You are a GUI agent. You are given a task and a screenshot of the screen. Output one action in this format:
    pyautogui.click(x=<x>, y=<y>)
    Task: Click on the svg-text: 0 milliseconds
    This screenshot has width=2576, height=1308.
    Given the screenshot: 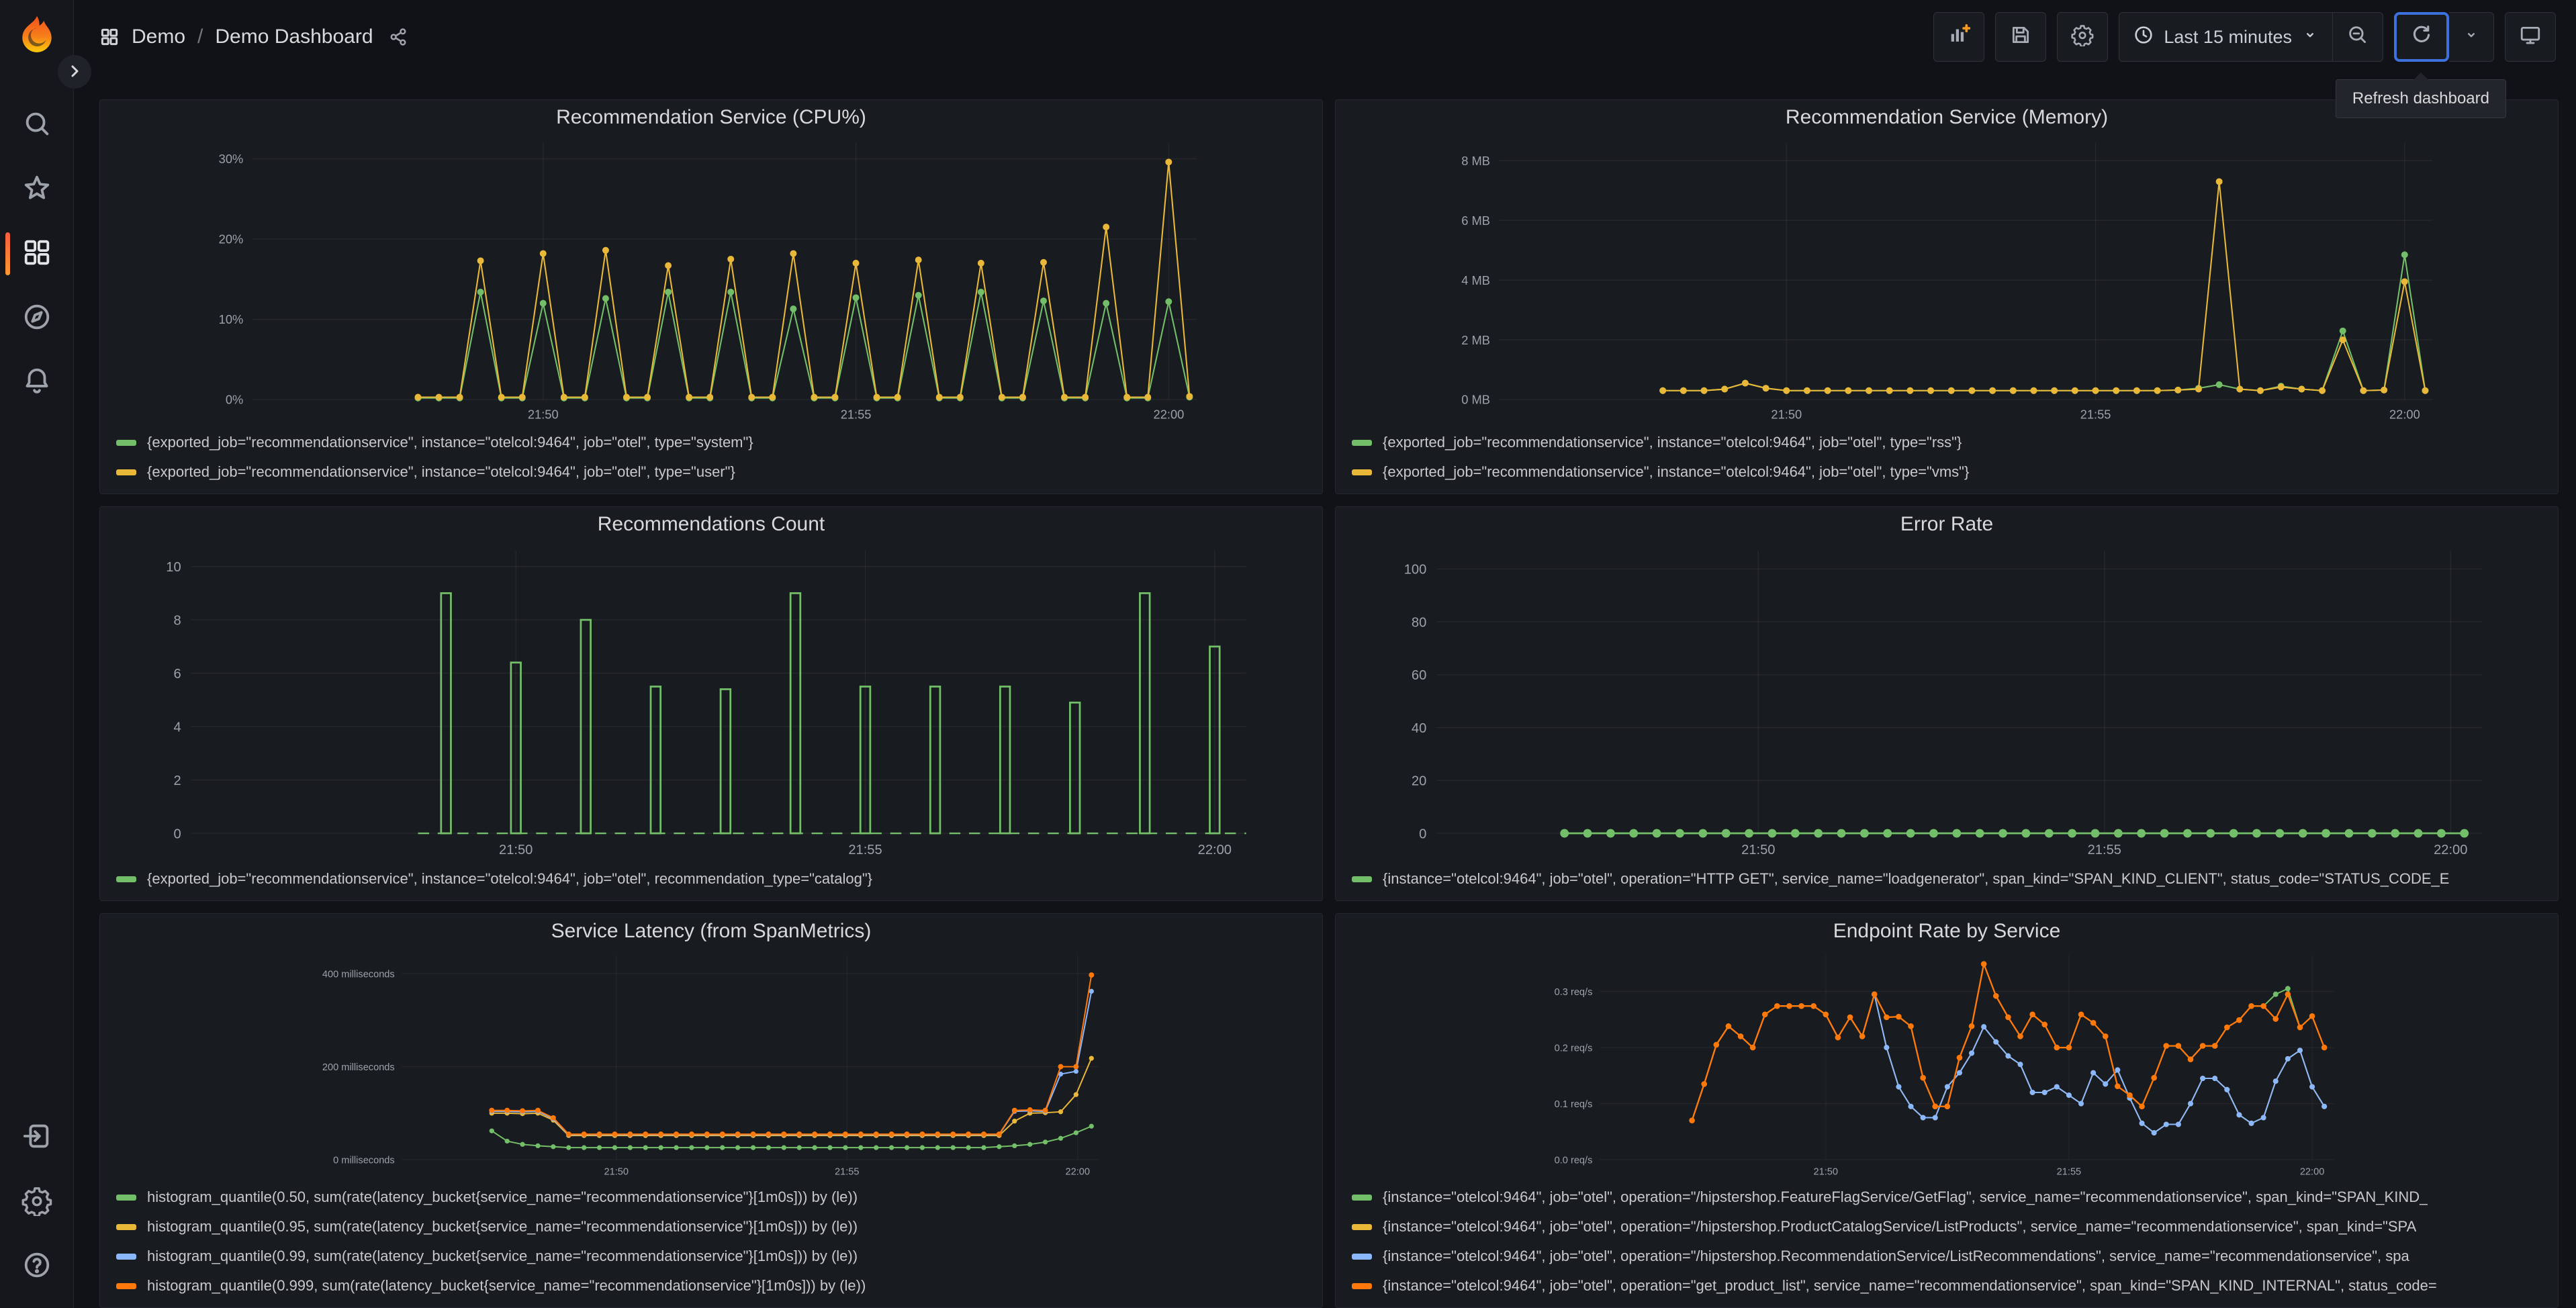 What is the action you would take?
    pyautogui.click(x=364, y=1161)
    